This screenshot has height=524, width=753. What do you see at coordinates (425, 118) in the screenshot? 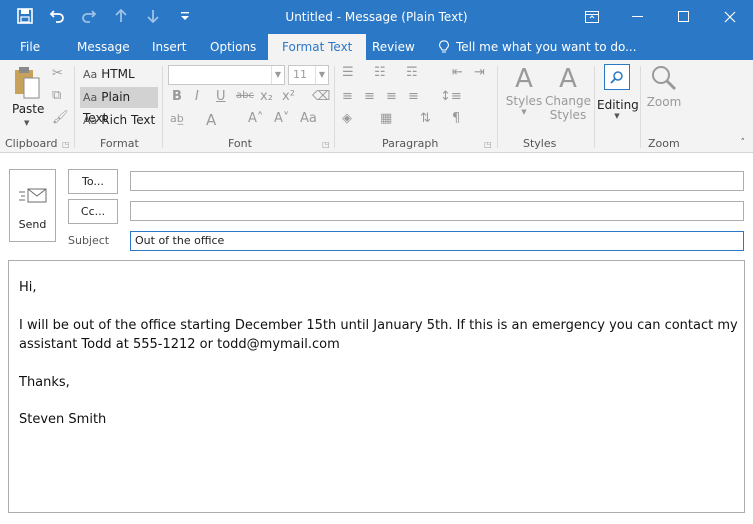
I see `sort-icon: ⇅` at bounding box center [425, 118].